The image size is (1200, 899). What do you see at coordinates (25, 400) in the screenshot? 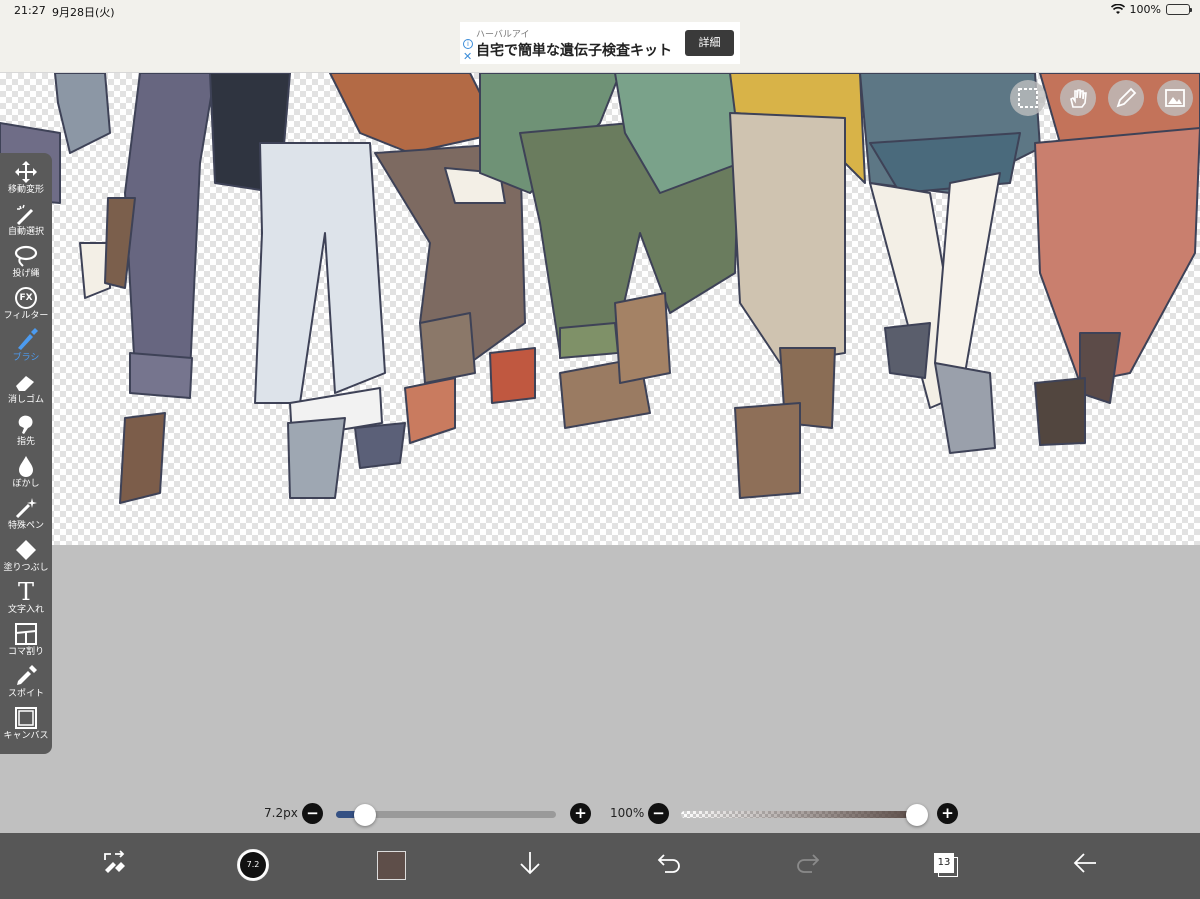
I see `tool-label: 消しゴム` at bounding box center [25, 400].